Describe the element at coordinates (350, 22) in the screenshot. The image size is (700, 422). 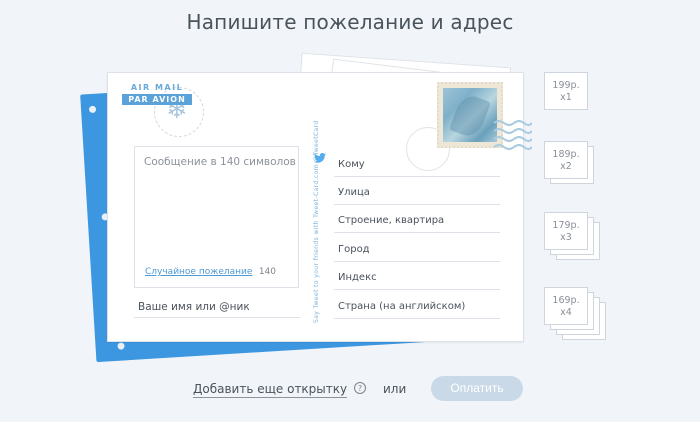
I see `page-title: Напишите пожелание и адрес` at that location.